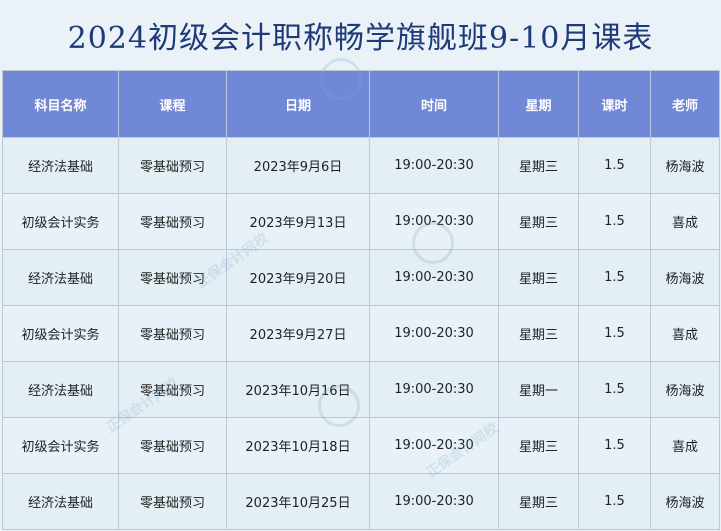 This screenshot has width=721, height=531. What do you see at coordinates (298, 501) in the screenshot?
I see `date-cell: 2023年10月25日` at bounding box center [298, 501].